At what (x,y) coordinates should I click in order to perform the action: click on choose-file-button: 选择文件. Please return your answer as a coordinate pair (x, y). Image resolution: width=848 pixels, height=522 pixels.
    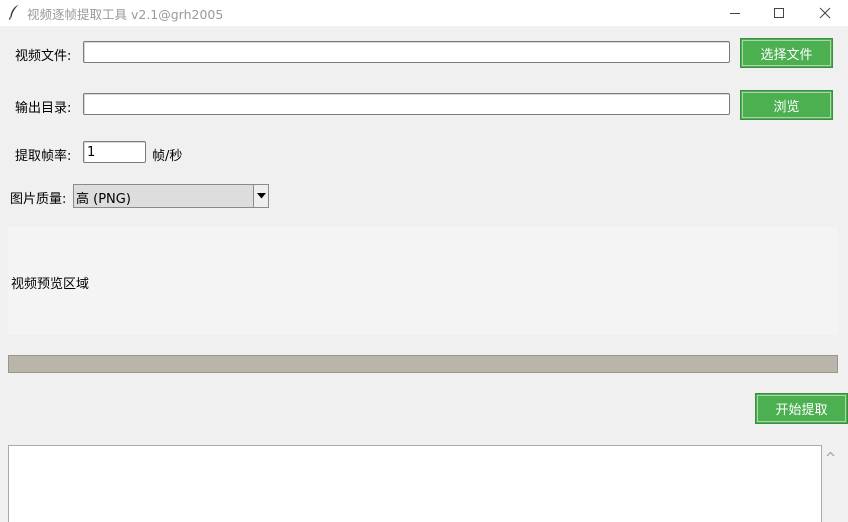
    Looking at the image, I should click on (786, 53).